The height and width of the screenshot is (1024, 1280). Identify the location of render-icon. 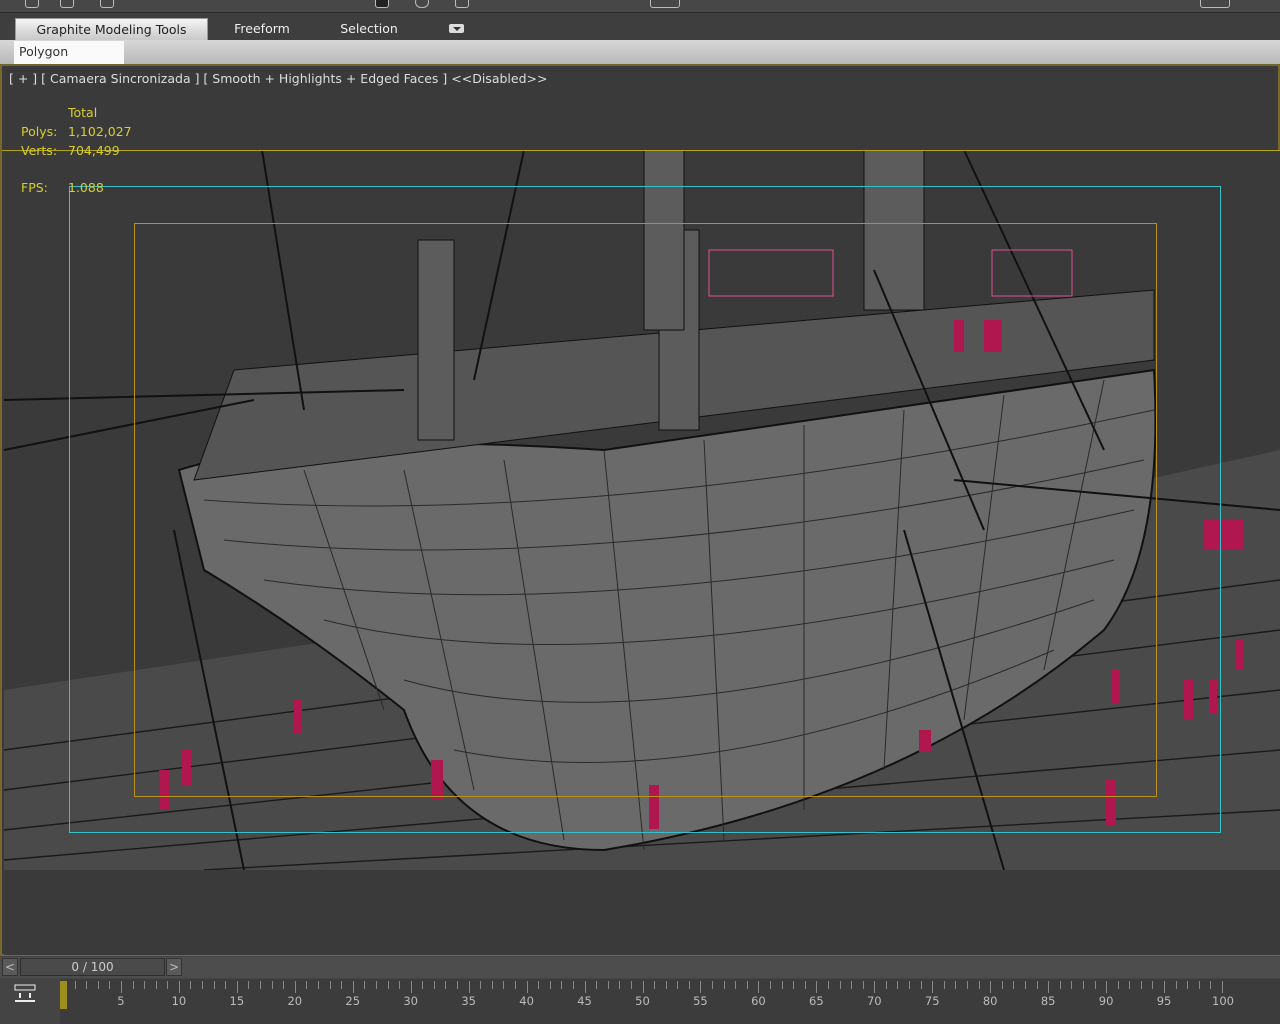
(1215, 4).